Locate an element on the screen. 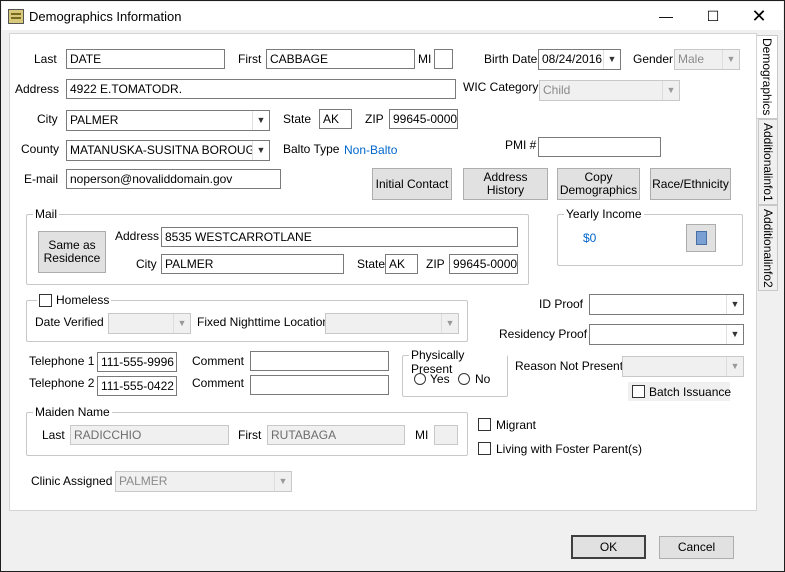 The image size is (785, 572). race-ethnicity-button: Race/Ethnicity is located at coordinates (690, 184).